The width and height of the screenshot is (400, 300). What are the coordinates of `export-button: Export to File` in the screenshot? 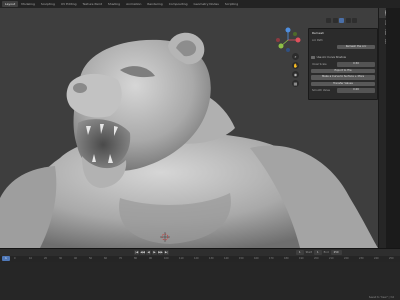 It's located at (343, 71).